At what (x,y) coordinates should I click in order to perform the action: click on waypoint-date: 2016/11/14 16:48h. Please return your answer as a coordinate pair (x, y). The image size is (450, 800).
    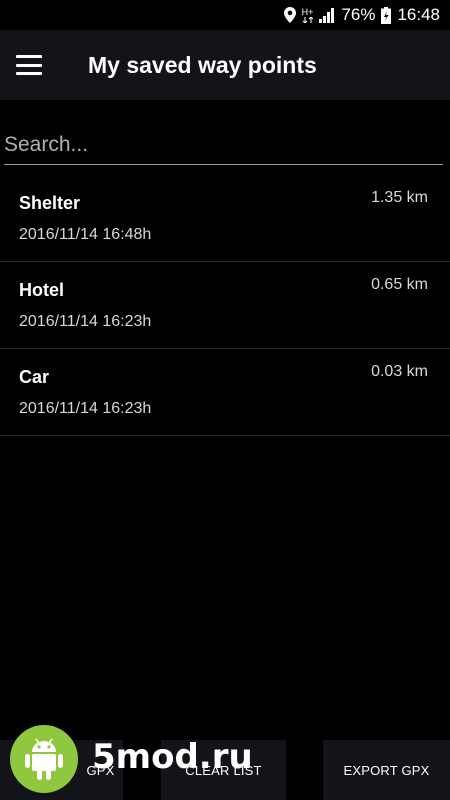
    Looking at the image, I should click on (85, 234).